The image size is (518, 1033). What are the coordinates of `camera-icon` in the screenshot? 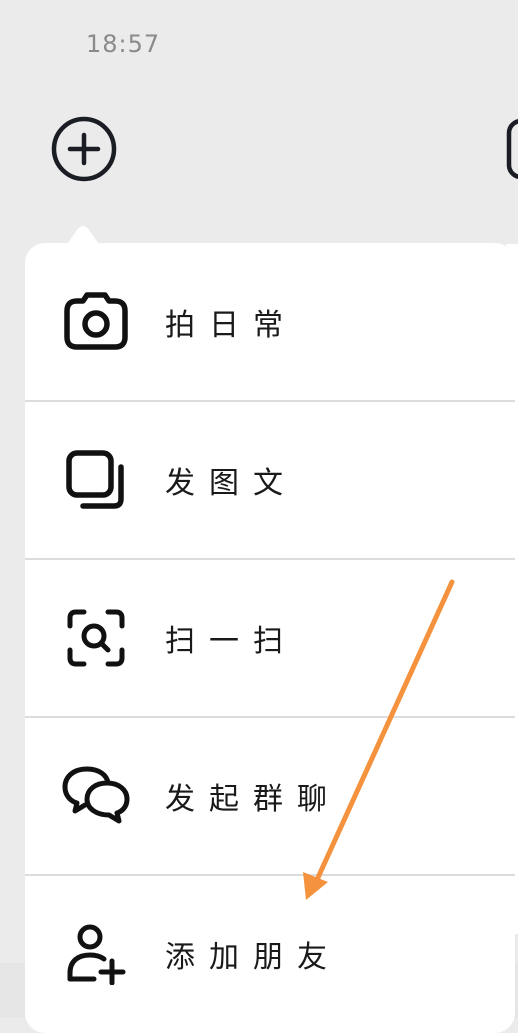 It's located at (96, 322).